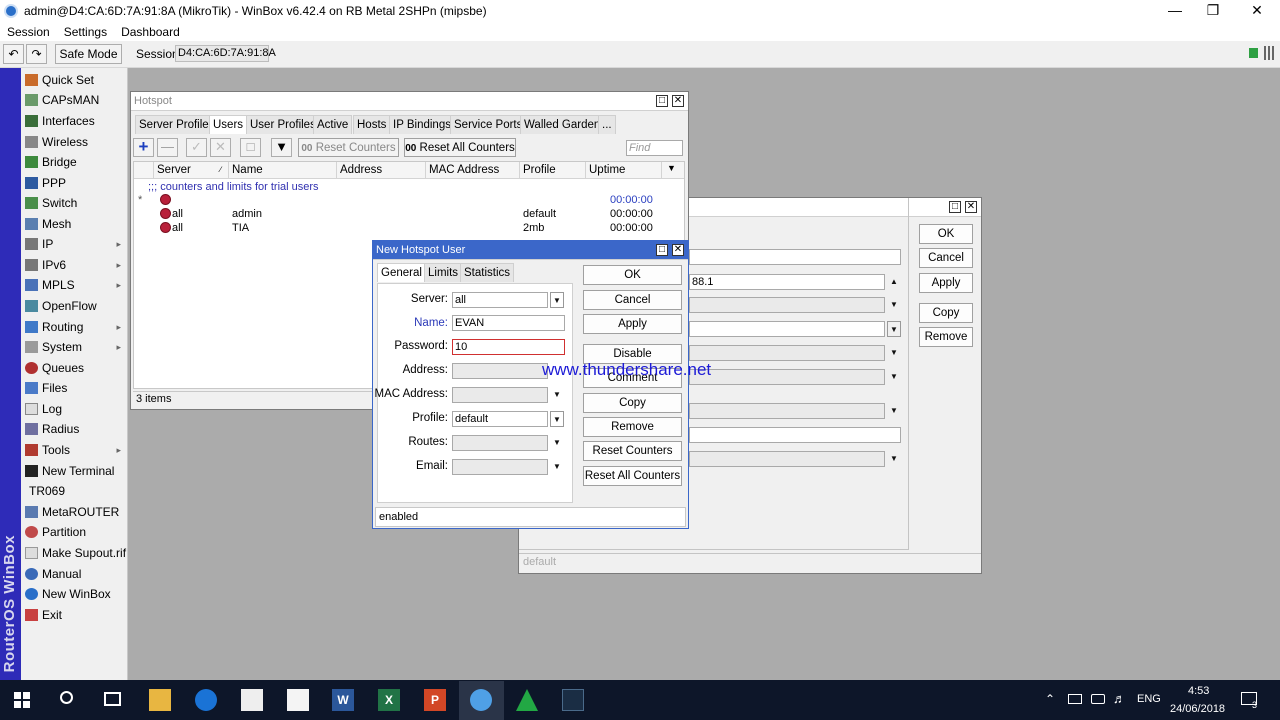 The image size is (1280, 720). Describe the element at coordinates (508, 347) in the screenshot. I see `password-input: 10` at that location.